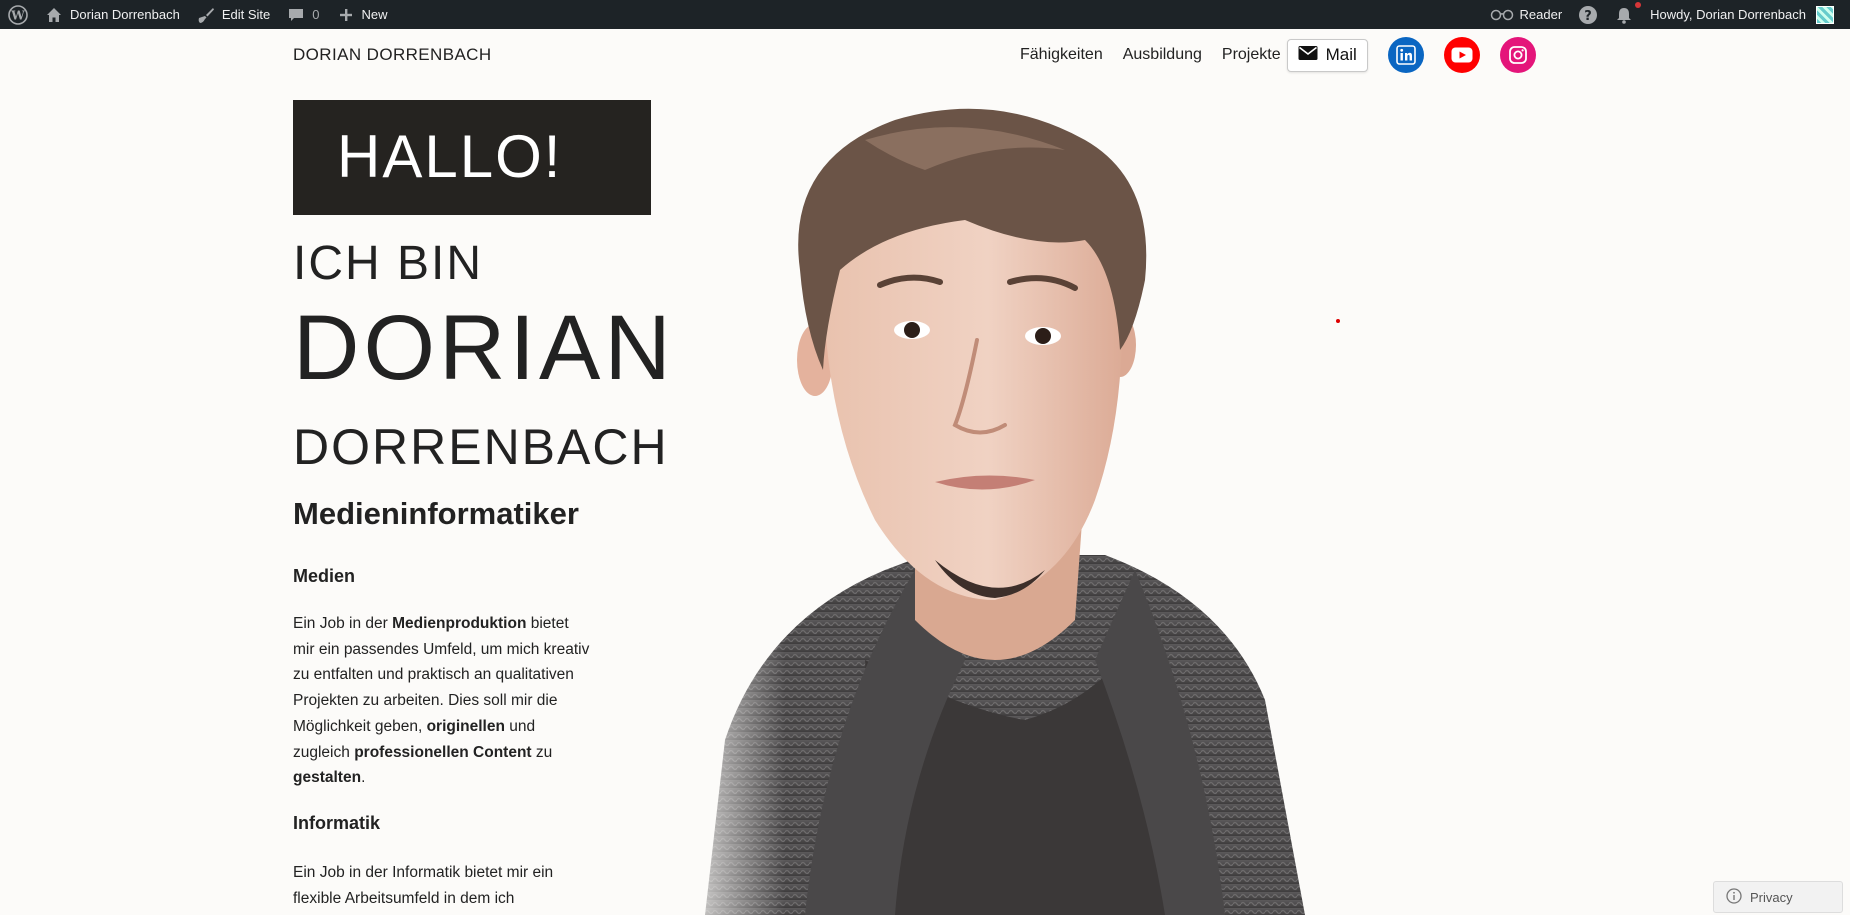 The image size is (1850, 915). I want to click on first-name-heading: DORIAN, so click(484, 348).